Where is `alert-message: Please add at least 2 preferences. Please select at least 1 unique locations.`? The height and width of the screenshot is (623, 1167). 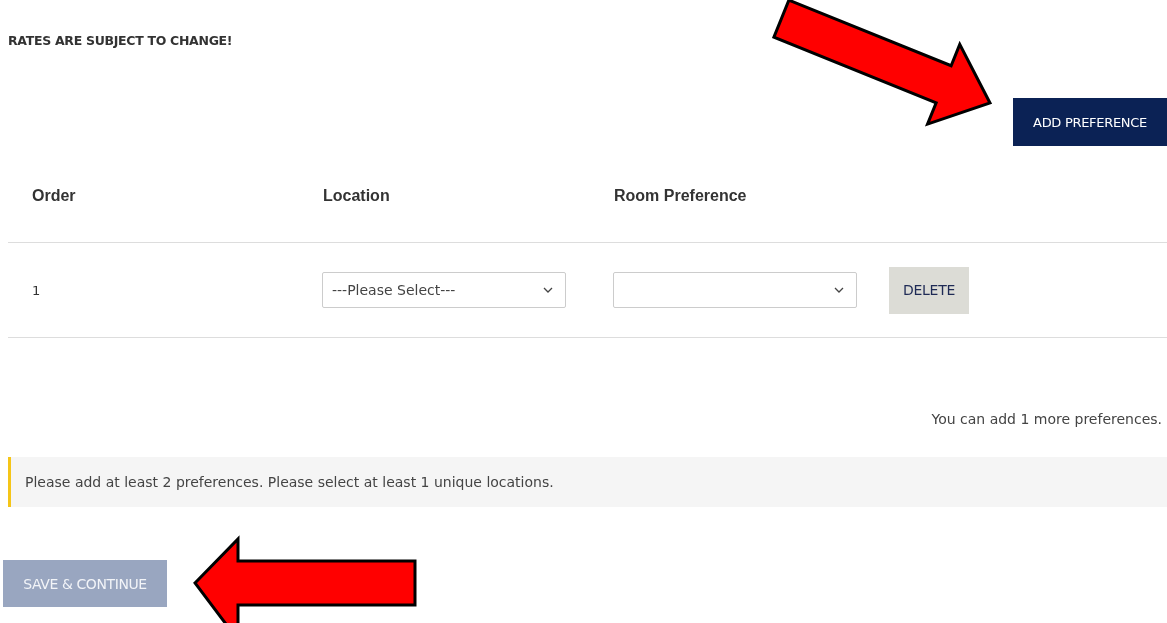
alert-message: Please add at least 2 preferences. Please select at least 1 unique locations. is located at coordinates (587, 482).